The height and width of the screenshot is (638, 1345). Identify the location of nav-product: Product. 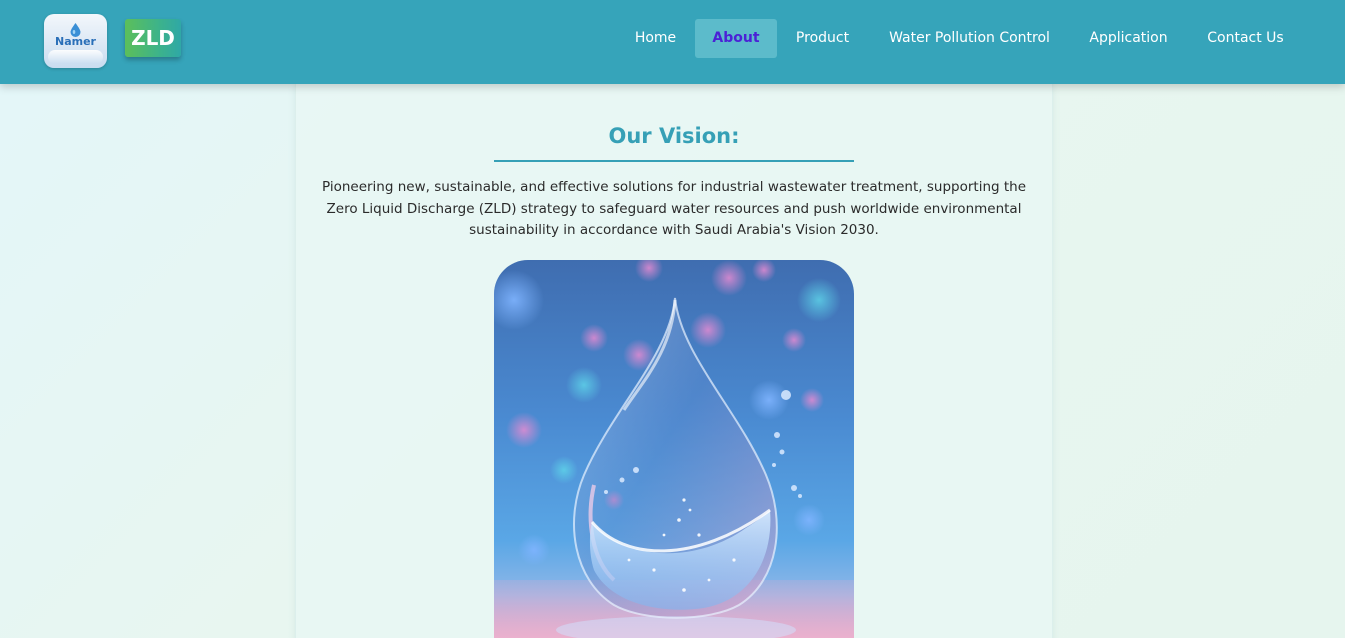
(822, 38).